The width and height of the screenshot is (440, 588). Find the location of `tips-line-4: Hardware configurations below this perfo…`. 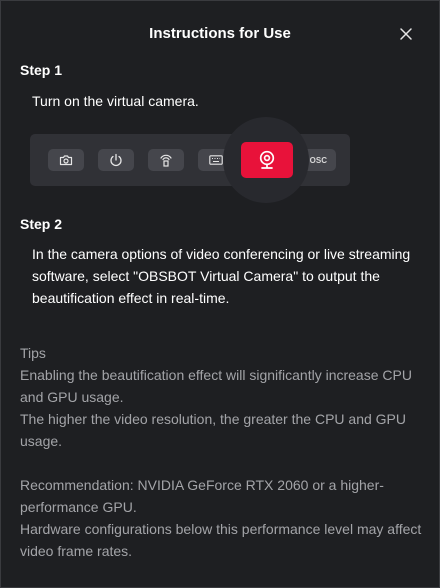

tips-line-4: Hardware configurations below this perfo… is located at coordinates (221, 540).